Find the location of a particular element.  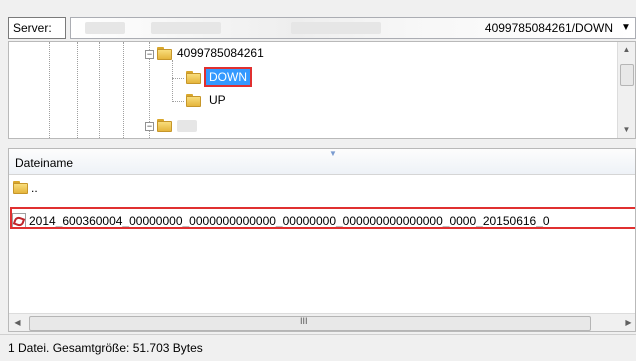

column-header-label: Dateiname is located at coordinates (44, 163).